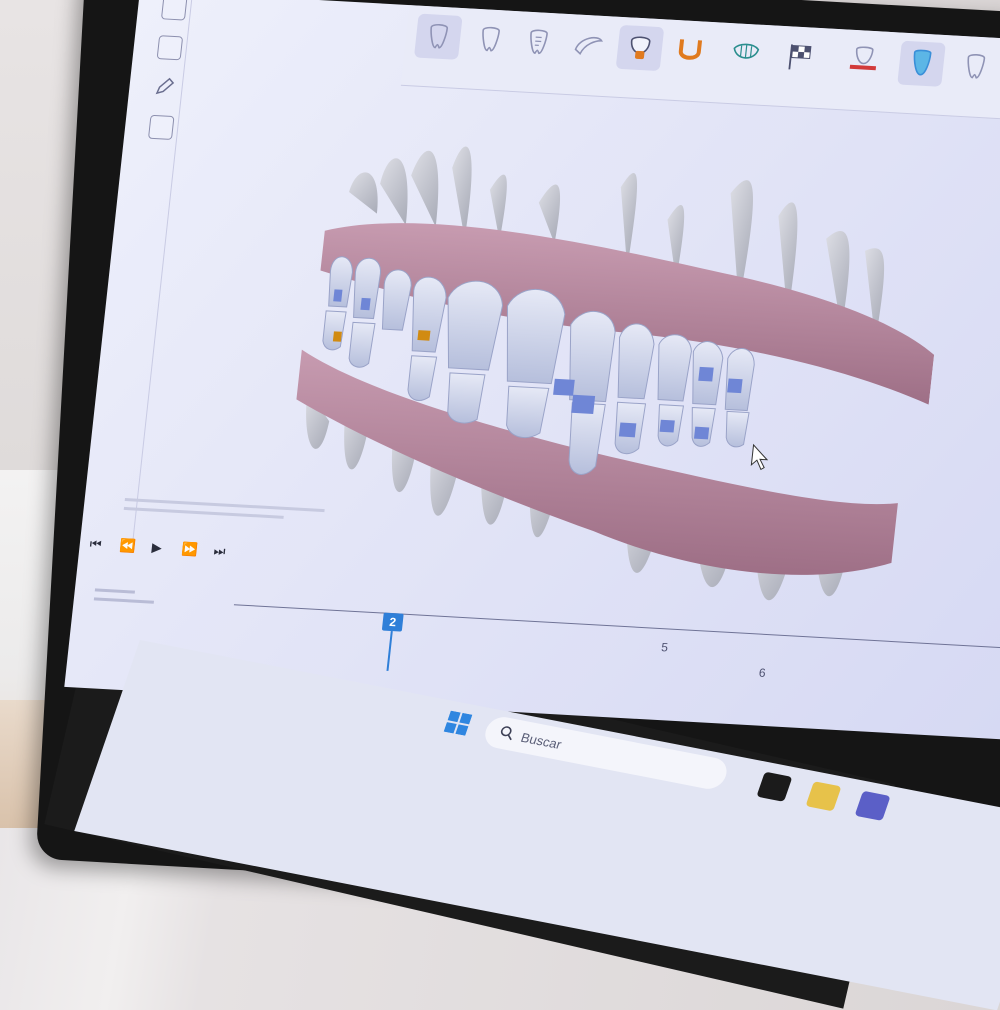 The height and width of the screenshot is (1010, 1000). What do you see at coordinates (762, 672) in the screenshot?
I see `stage-label: 6` at bounding box center [762, 672].